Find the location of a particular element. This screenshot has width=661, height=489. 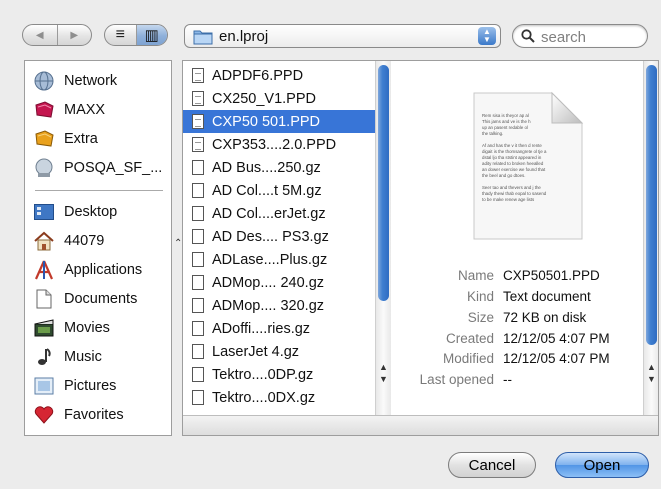

file-name: AD Des.... PS3.gz is located at coordinates (270, 236).